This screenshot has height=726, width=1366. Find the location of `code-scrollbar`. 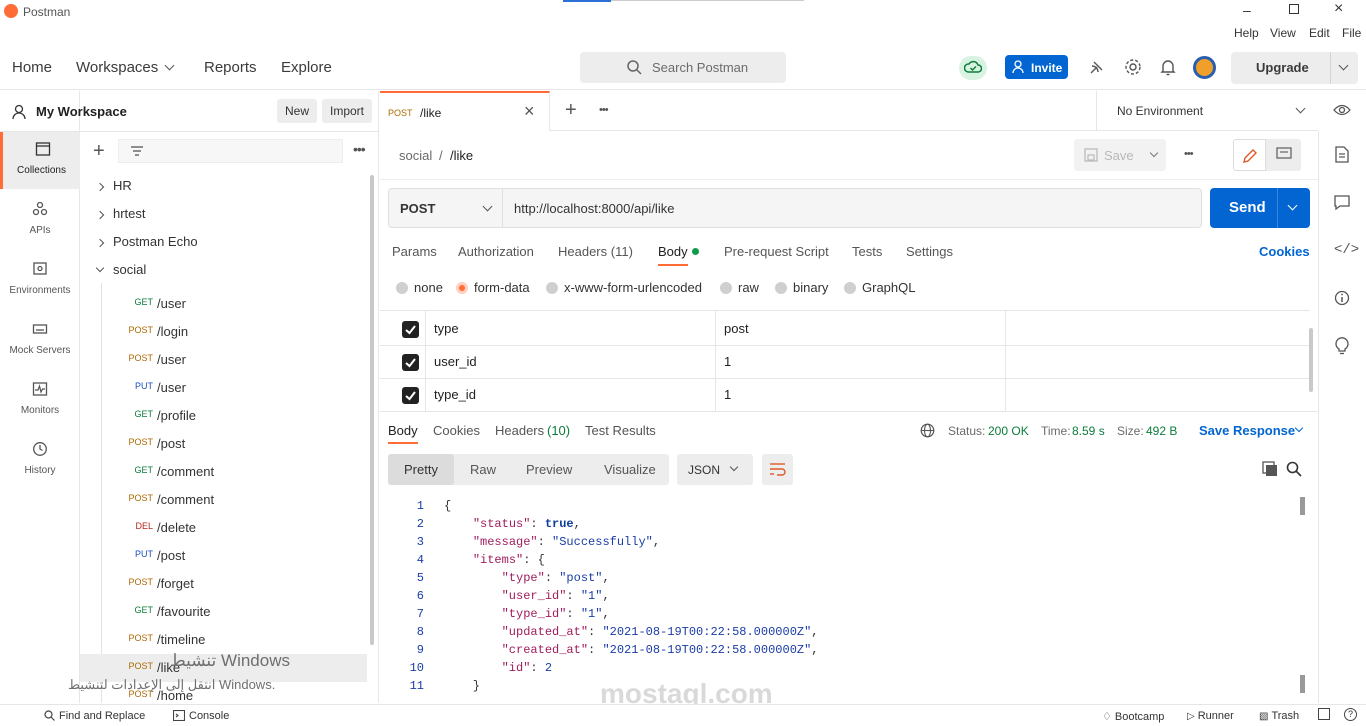

code-scrollbar is located at coordinates (1302, 506).